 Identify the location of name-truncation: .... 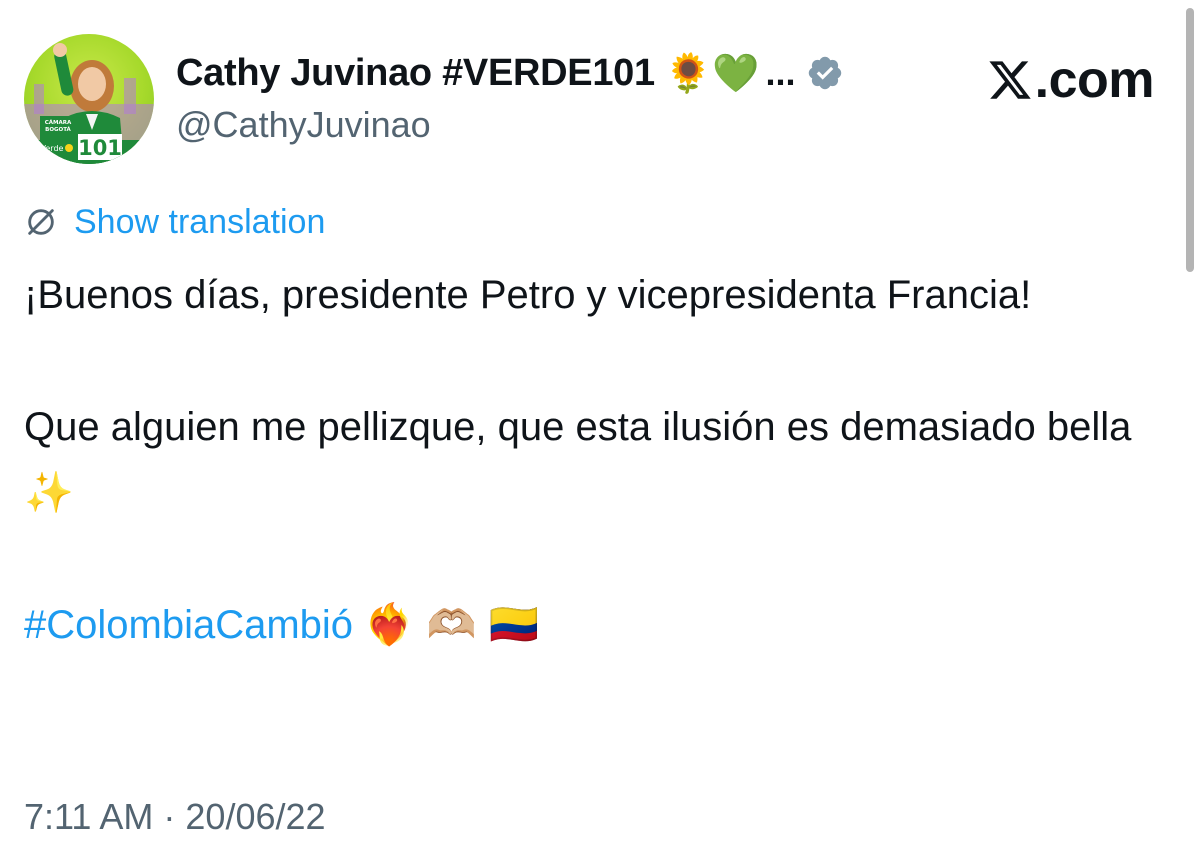
(780, 72).